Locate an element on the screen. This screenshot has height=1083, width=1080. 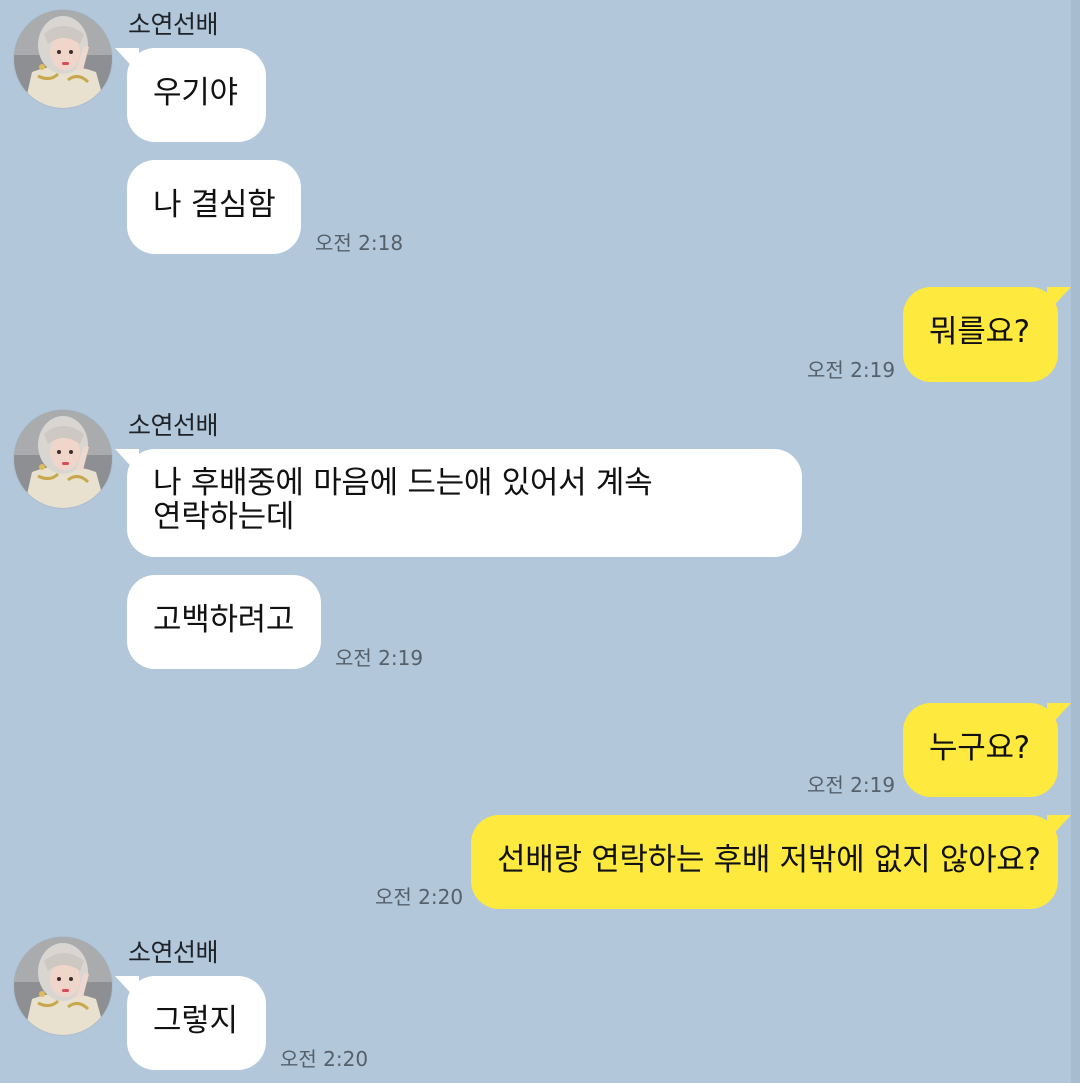
message-bubble: 선배랑 연락하는 후배 저밖에 없지 않아요? is located at coordinates (771, 862).